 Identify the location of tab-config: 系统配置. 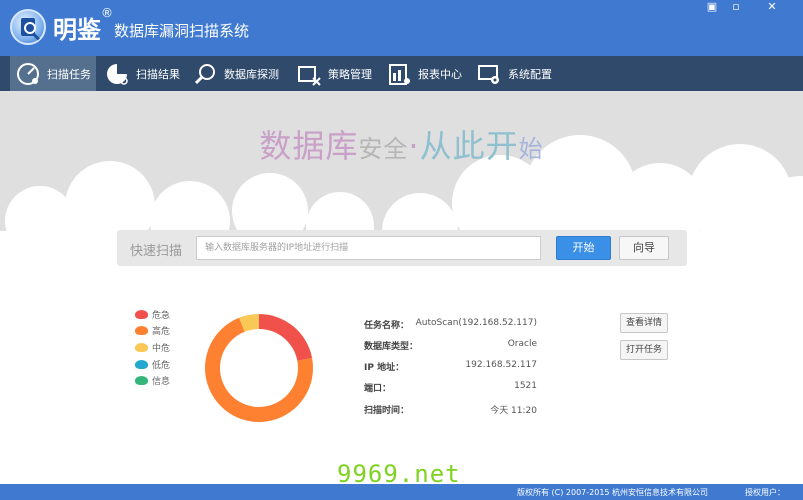
(521, 73).